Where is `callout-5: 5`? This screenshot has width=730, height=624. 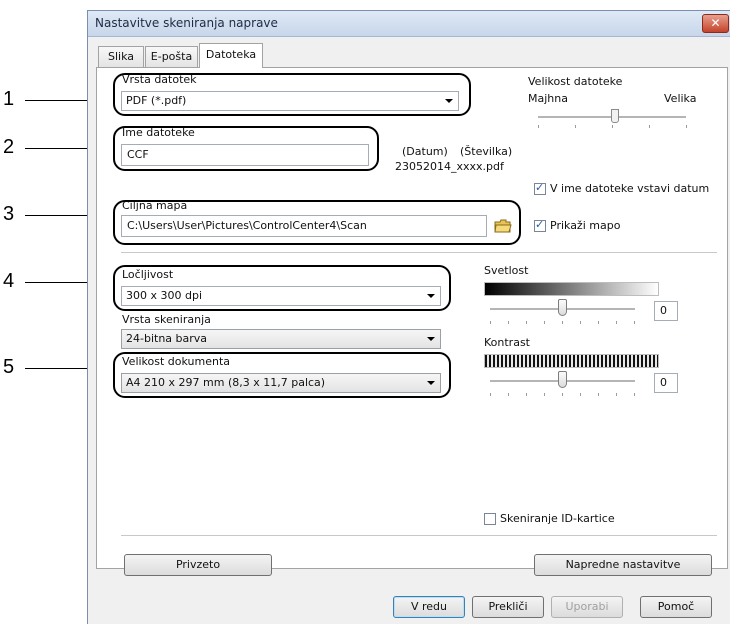
callout-5: 5 is located at coordinates (9, 367).